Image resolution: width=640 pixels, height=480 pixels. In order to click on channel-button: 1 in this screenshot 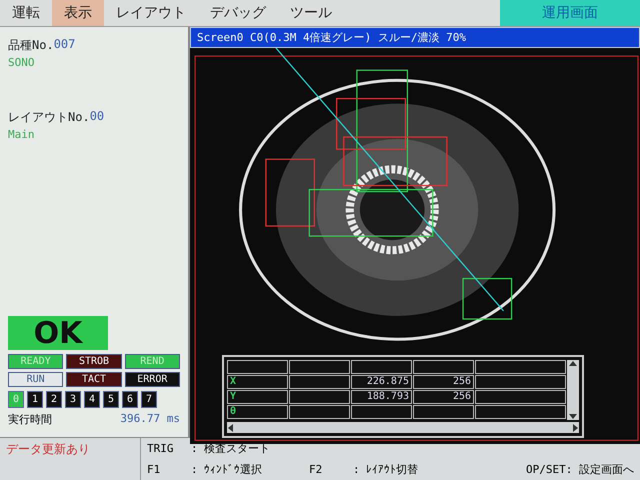, I will do `click(35, 399)`.